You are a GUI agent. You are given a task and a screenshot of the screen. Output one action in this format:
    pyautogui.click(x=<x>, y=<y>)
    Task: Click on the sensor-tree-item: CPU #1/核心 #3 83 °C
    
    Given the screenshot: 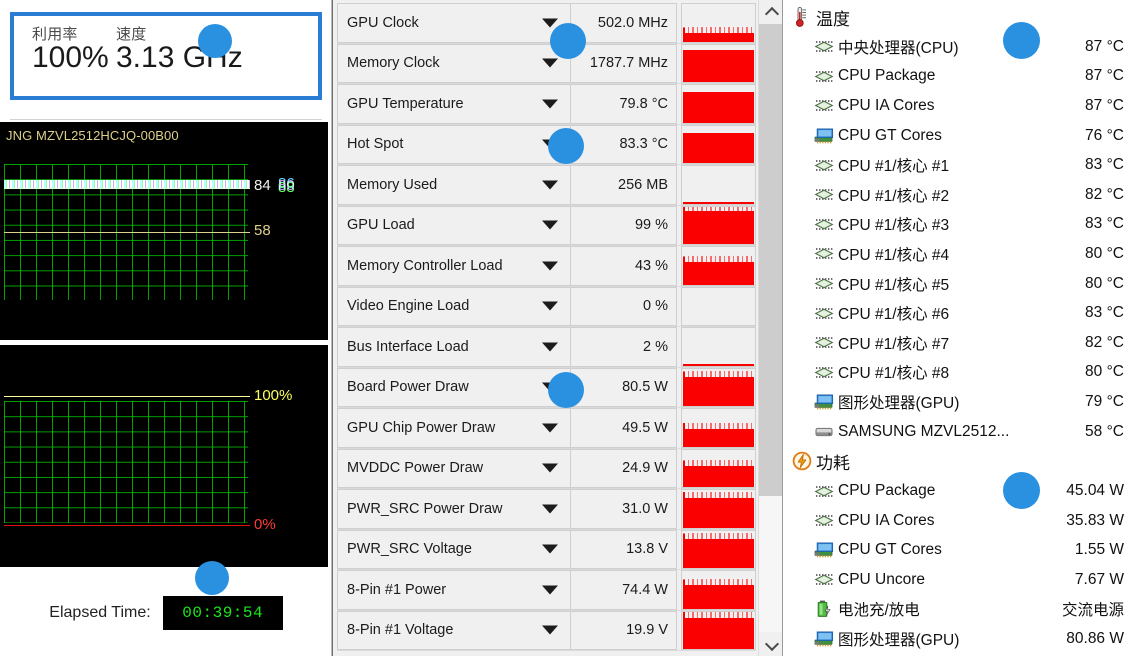 What is the action you would take?
    pyautogui.click(x=959, y=225)
    